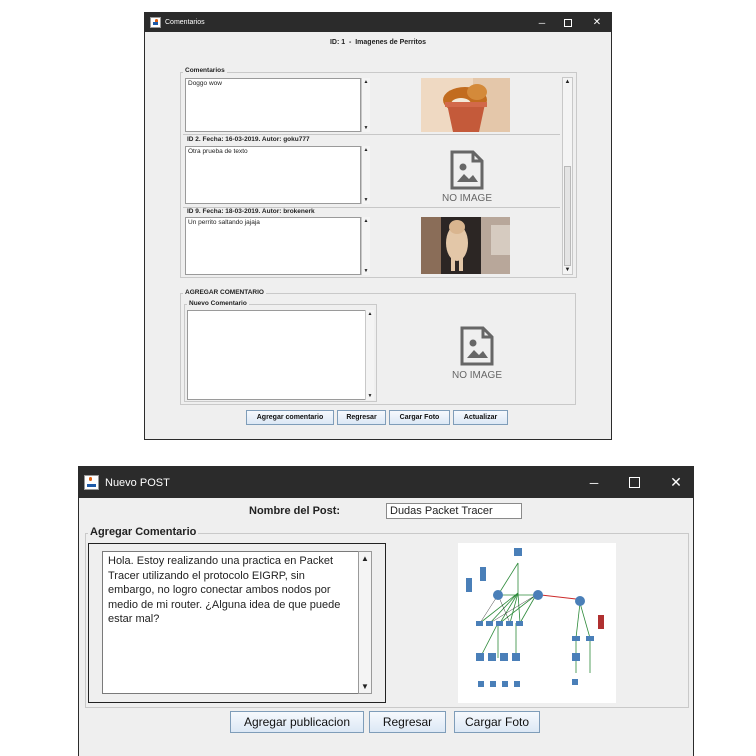 Image resolution: width=756 pixels, height=756 pixels. I want to click on window-title: Comentarios, so click(185, 22).